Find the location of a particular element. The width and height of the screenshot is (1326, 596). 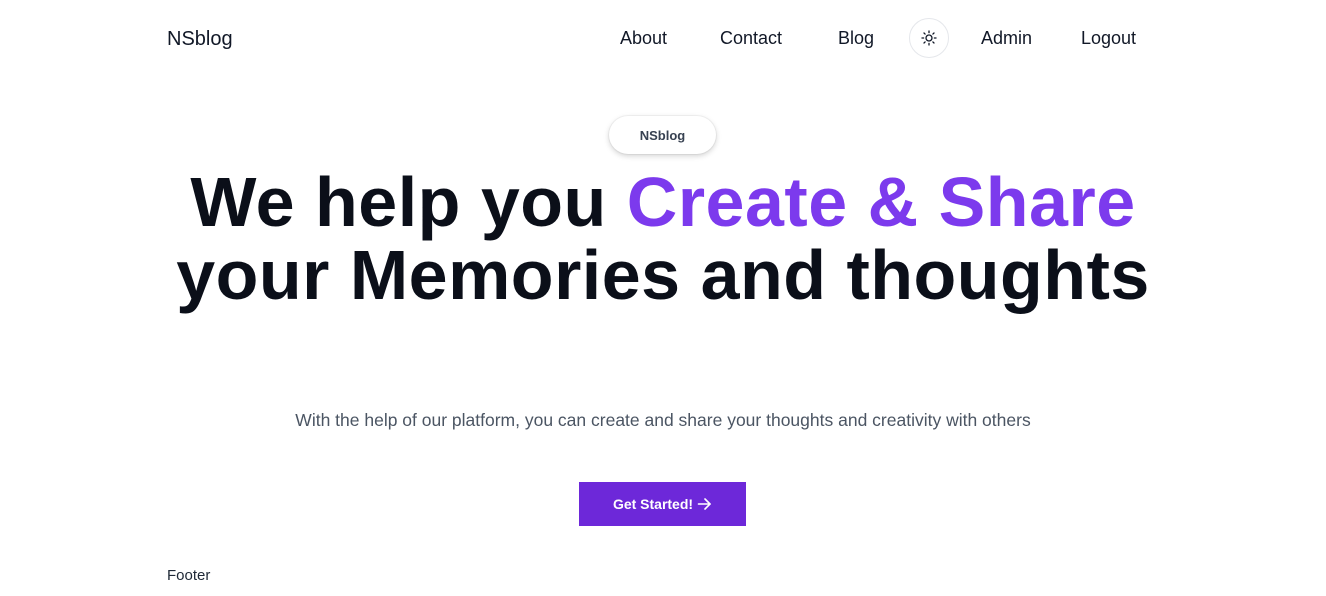

sun-icon is located at coordinates (929, 38).